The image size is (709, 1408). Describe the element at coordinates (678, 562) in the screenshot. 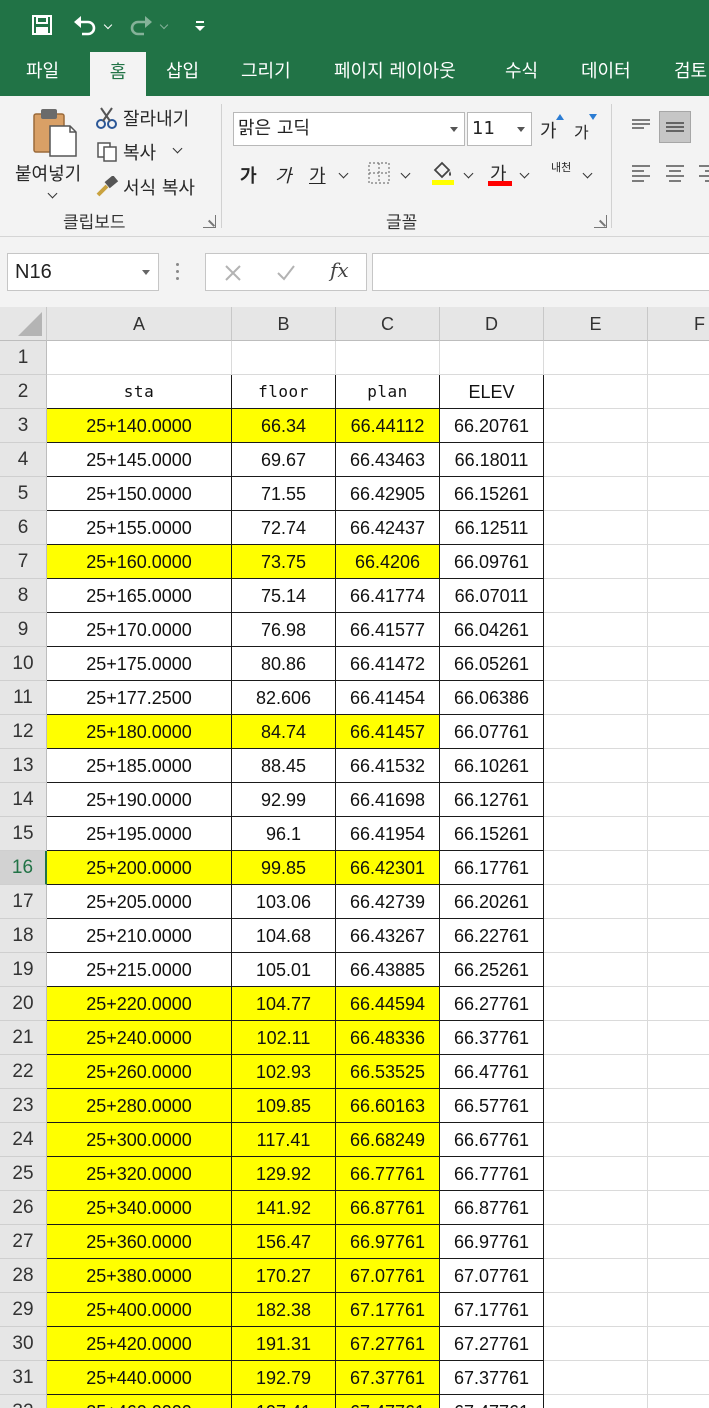

I see `cell-f7` at that location.